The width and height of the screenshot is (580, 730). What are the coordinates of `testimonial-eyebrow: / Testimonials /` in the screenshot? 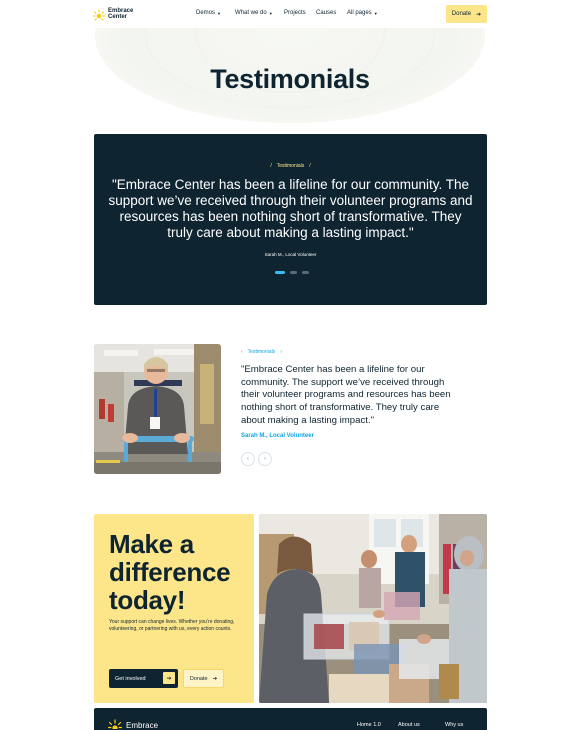 It's located at (290, 166).